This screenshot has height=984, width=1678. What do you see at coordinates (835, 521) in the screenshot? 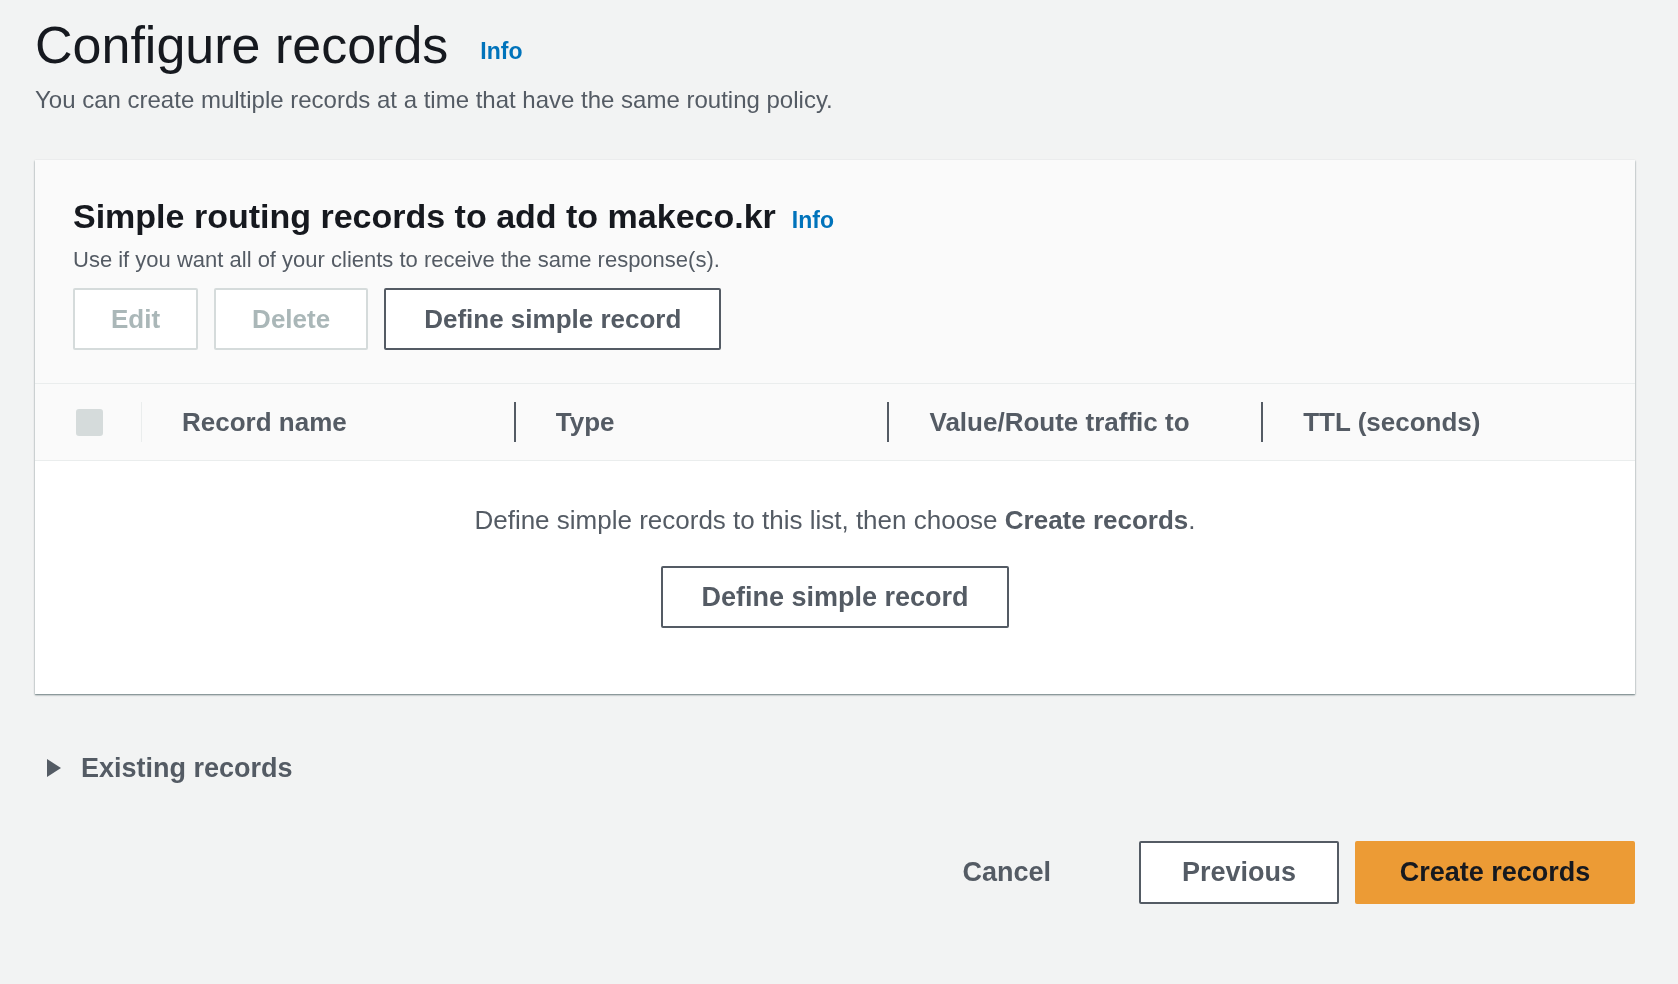
I see `empty-message: Define simple records to this list, then choose Create records.` at bounding box center [835, 521].